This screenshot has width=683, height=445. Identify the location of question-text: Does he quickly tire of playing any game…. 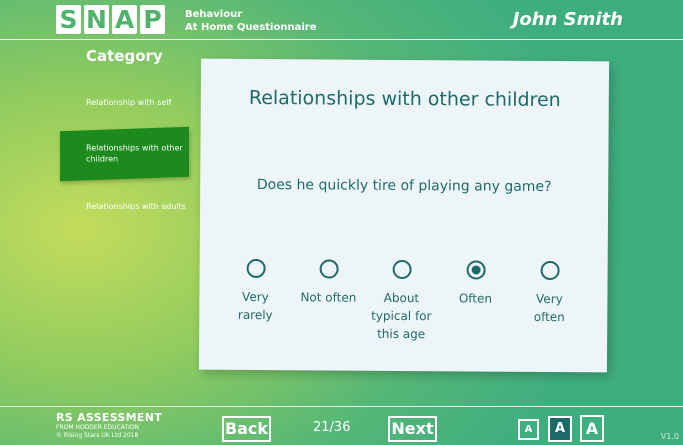
(404, 186).